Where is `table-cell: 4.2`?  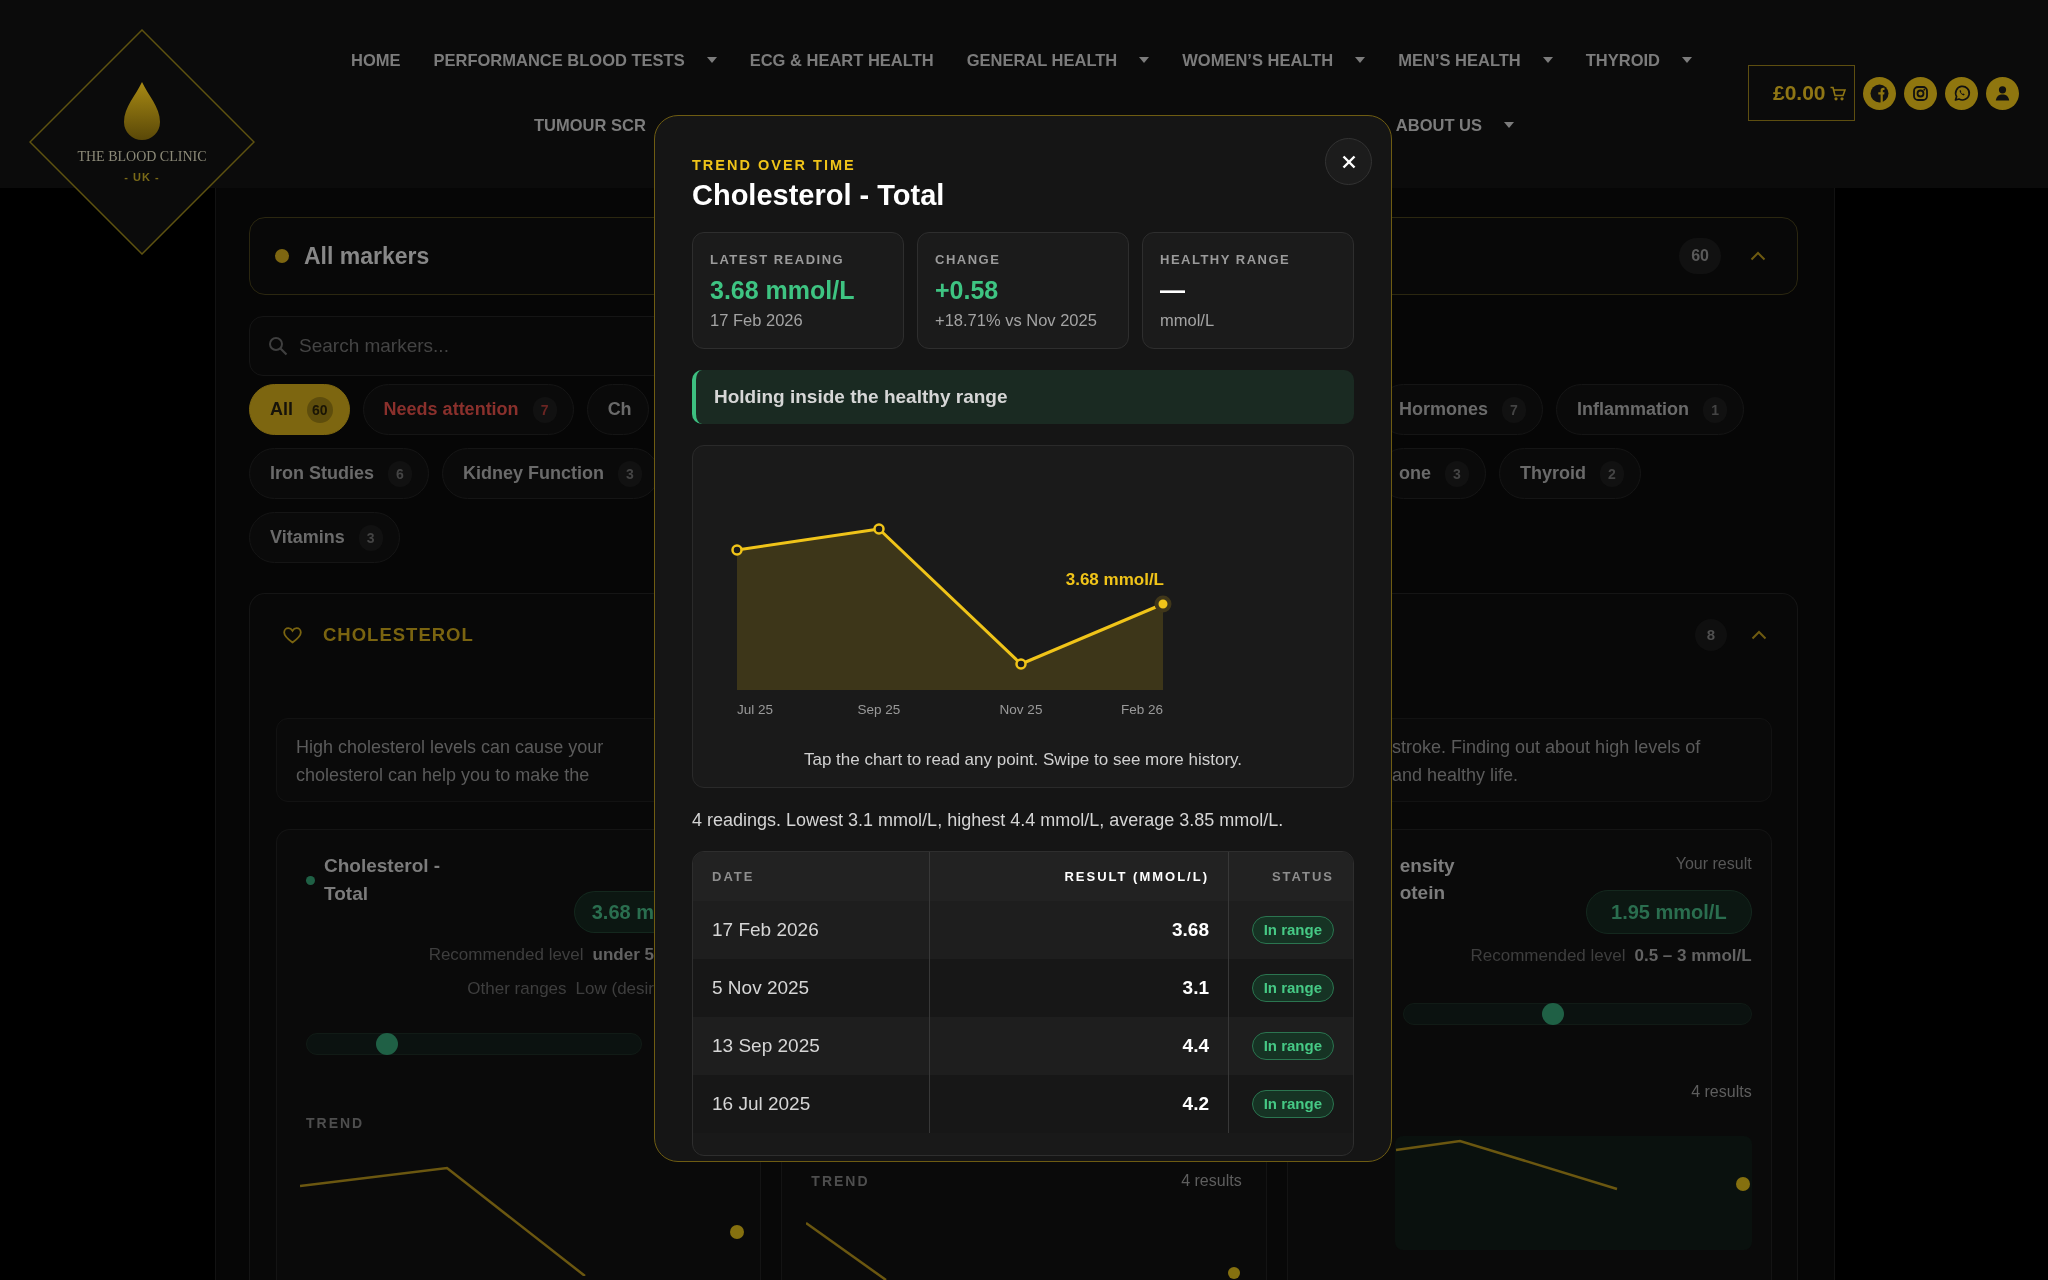
table-cell: 4.2 is located at coordinates (1195, 1104).